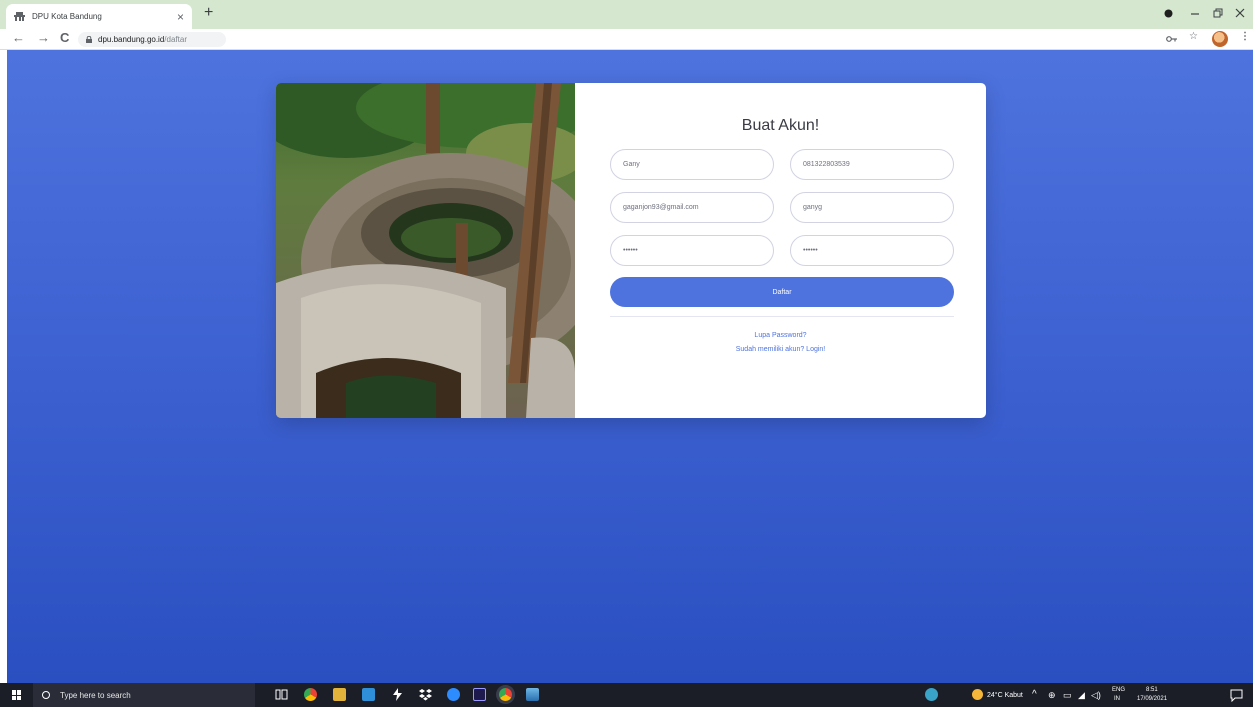 The height and width of the screenshot is (707, 1253). Describe the element at coordinates (1034, 695) in the screenshot. I see `show-hidden-icons-icon: ^` at that location.